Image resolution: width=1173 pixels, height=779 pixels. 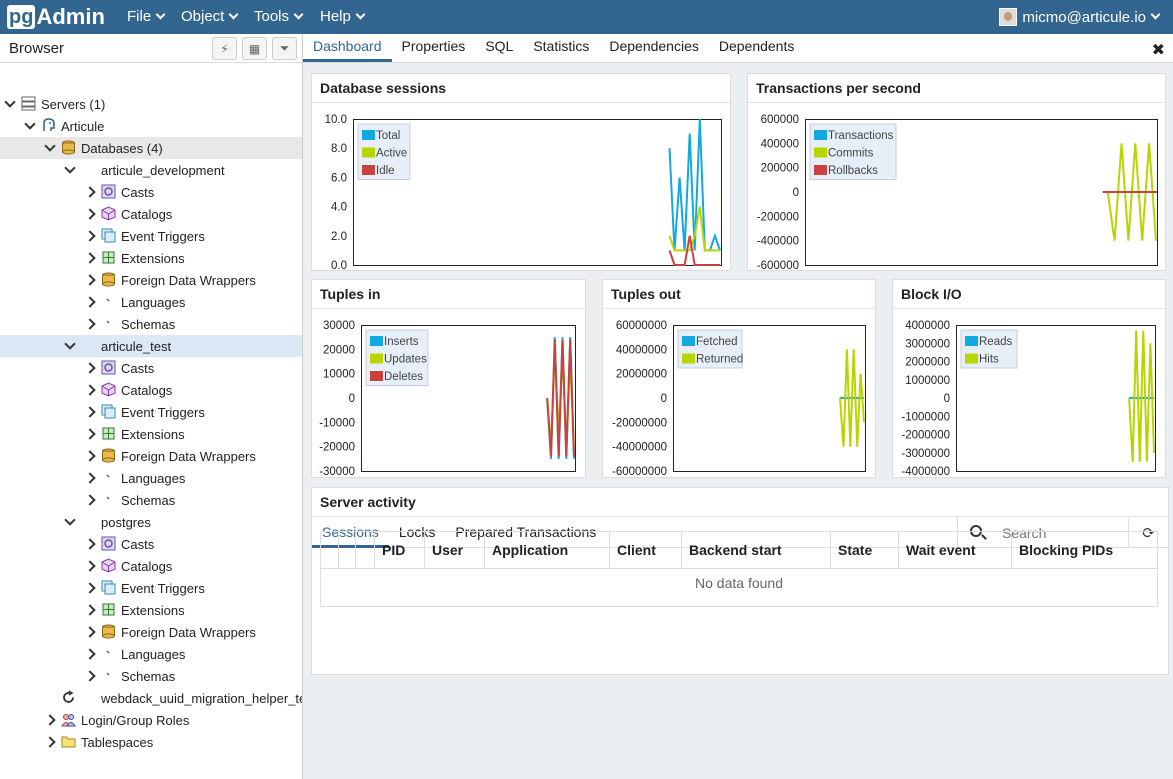 I want to click on menu-help: Help, so click(x=343, y=17).